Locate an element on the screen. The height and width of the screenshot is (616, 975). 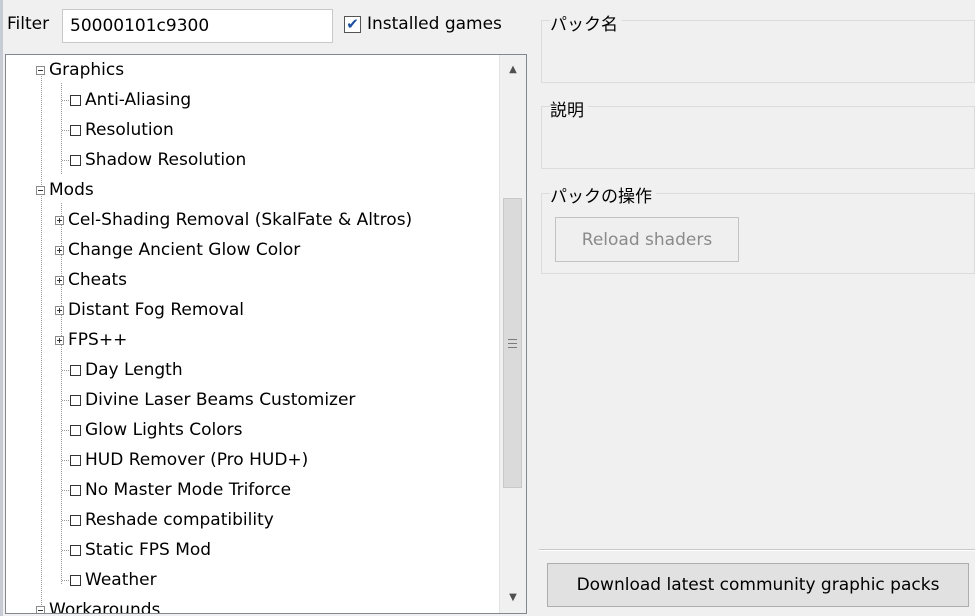
tree-node-change-ancient-glow-color: Change Ancient Glow Color is located at coordinates (177, 250).